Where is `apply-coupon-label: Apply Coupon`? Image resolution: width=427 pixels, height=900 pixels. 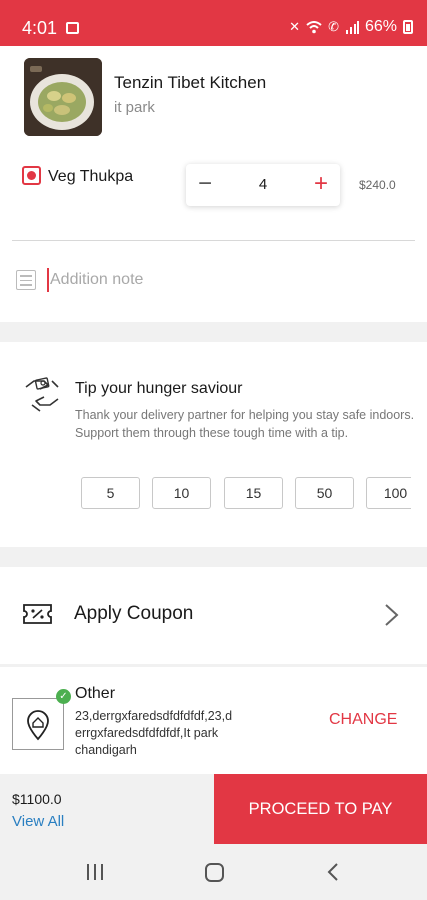 apply-coupon-label: Apply Coupon is located at coordinates (134, 613).